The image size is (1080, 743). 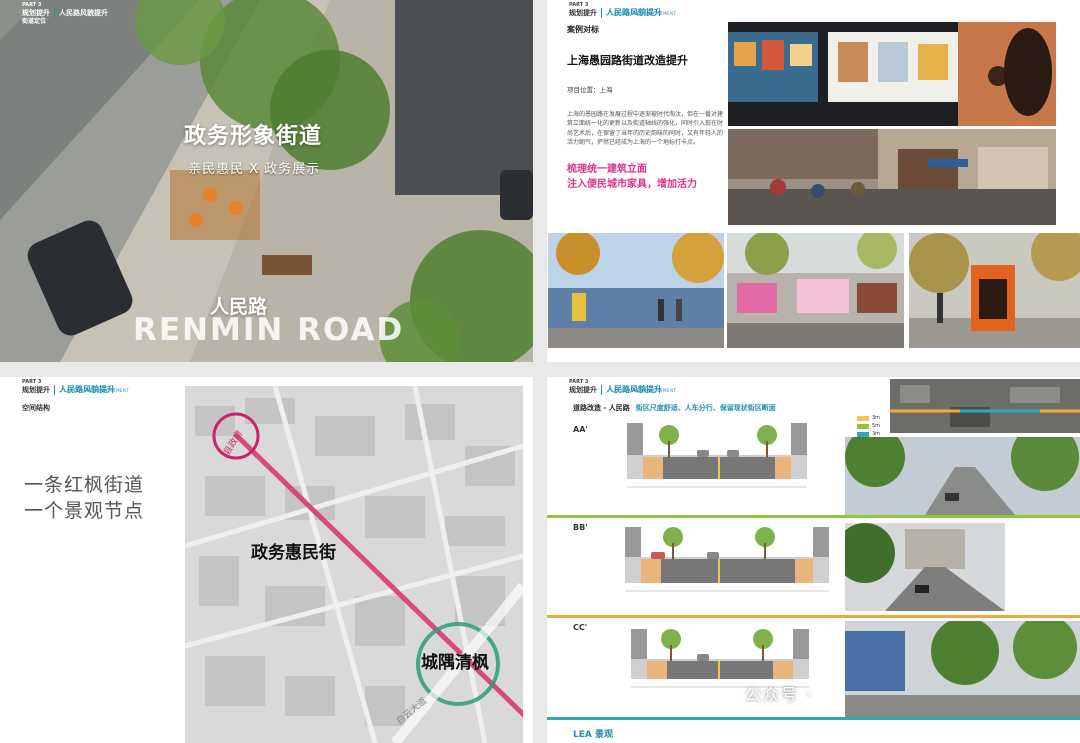 What do you see at coordinates (632, 177) in the screenshot?
I see `case-highlights: 梳理统一建筑立面 注入便民城市家具，增加活力` at bounding box center [632, 177].